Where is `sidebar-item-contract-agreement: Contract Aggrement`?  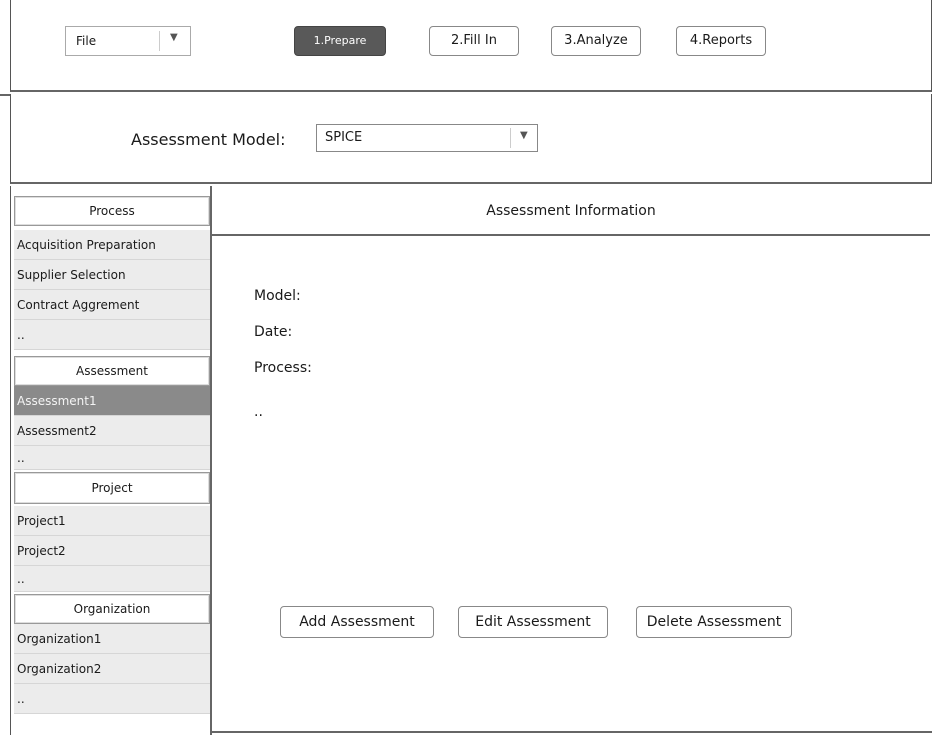
sidebar-item-contract-agreement: Contract Aggrement is located at coordinates (112, 305).